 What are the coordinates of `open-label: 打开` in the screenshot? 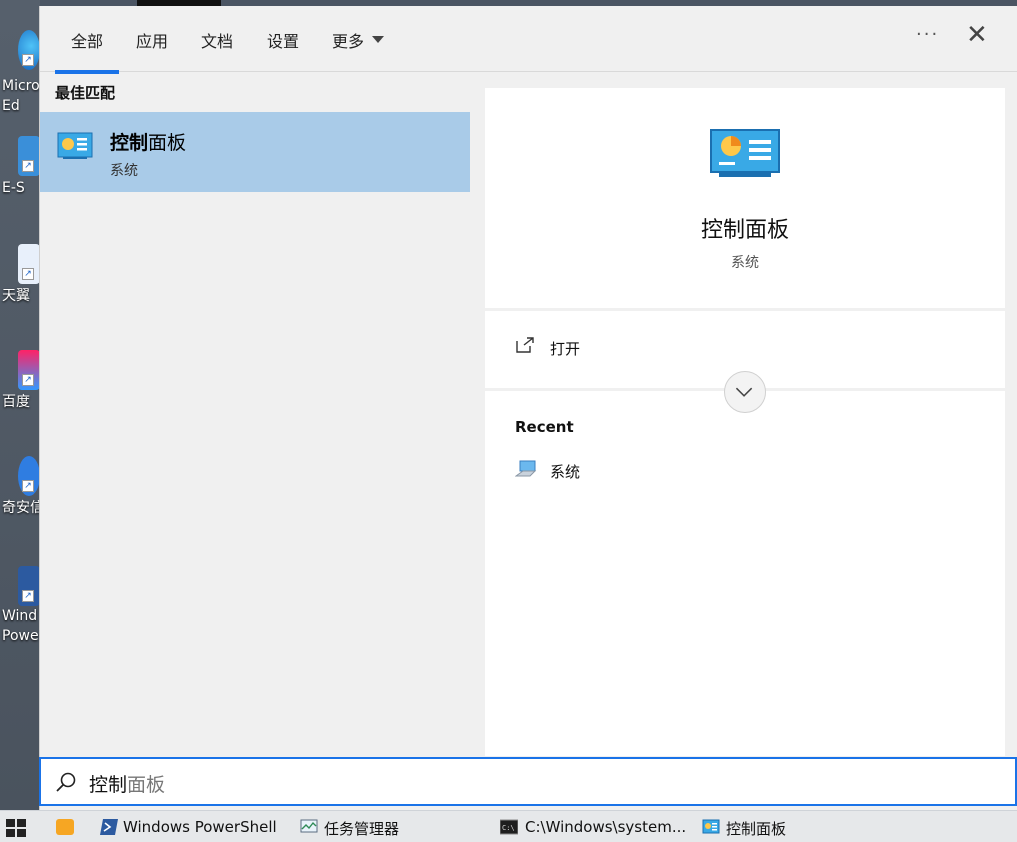 It's located at (565, 349).